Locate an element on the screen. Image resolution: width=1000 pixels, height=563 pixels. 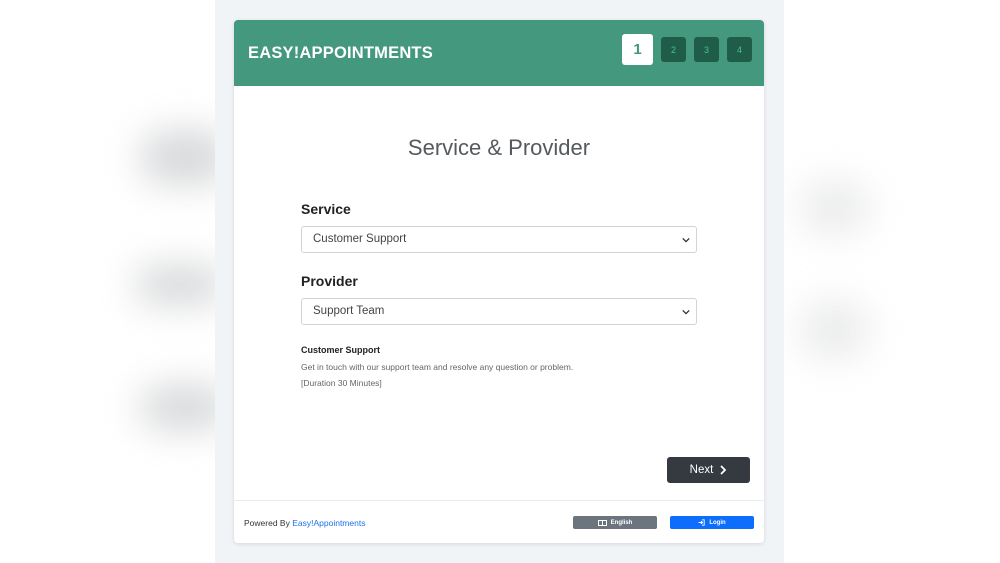
sign-in-icon is located at coordinates (701, 522).